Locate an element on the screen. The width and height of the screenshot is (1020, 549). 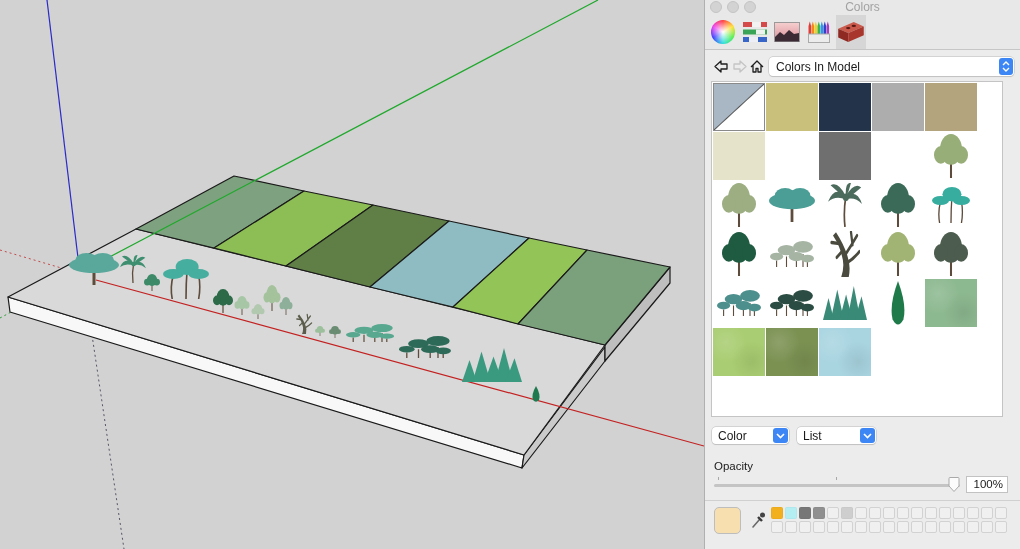
sliders-icon is located at coordinates (755, 32).